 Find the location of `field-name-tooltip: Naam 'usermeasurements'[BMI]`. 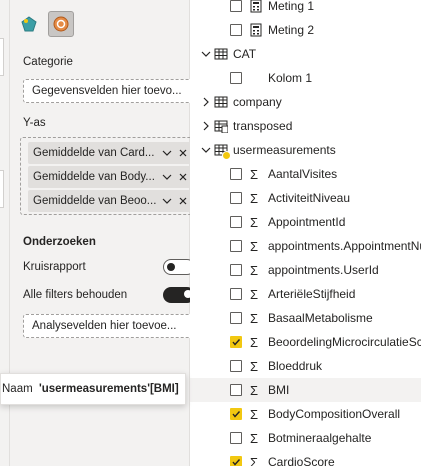

field-name-tooltip: Naam 'usermeasurements'[BMI] is located at coordinates (93, 389).